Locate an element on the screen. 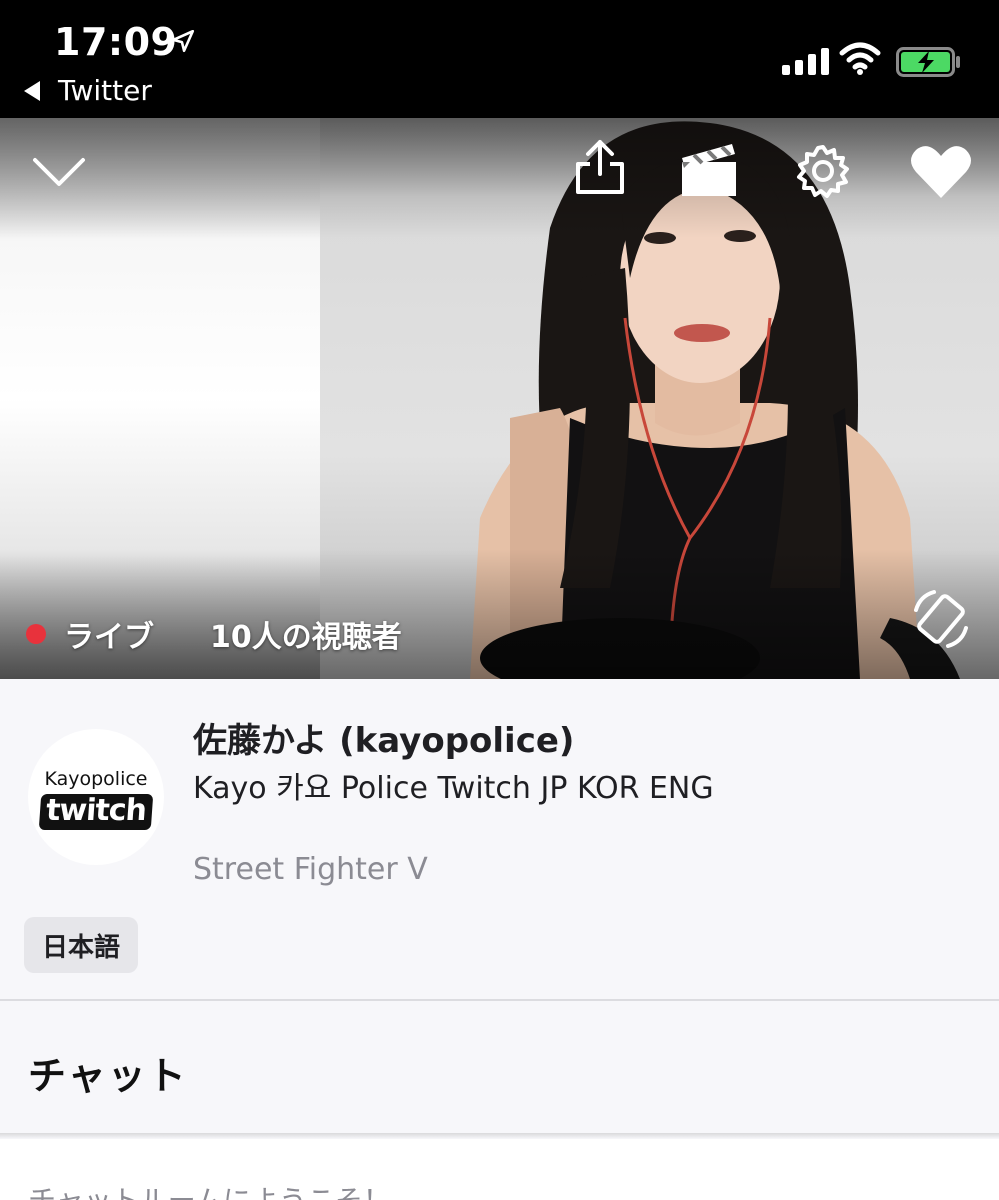 The height and width of the screenshot is (1200, 999). back-triangle-icon is located at coordinates (32, 90).